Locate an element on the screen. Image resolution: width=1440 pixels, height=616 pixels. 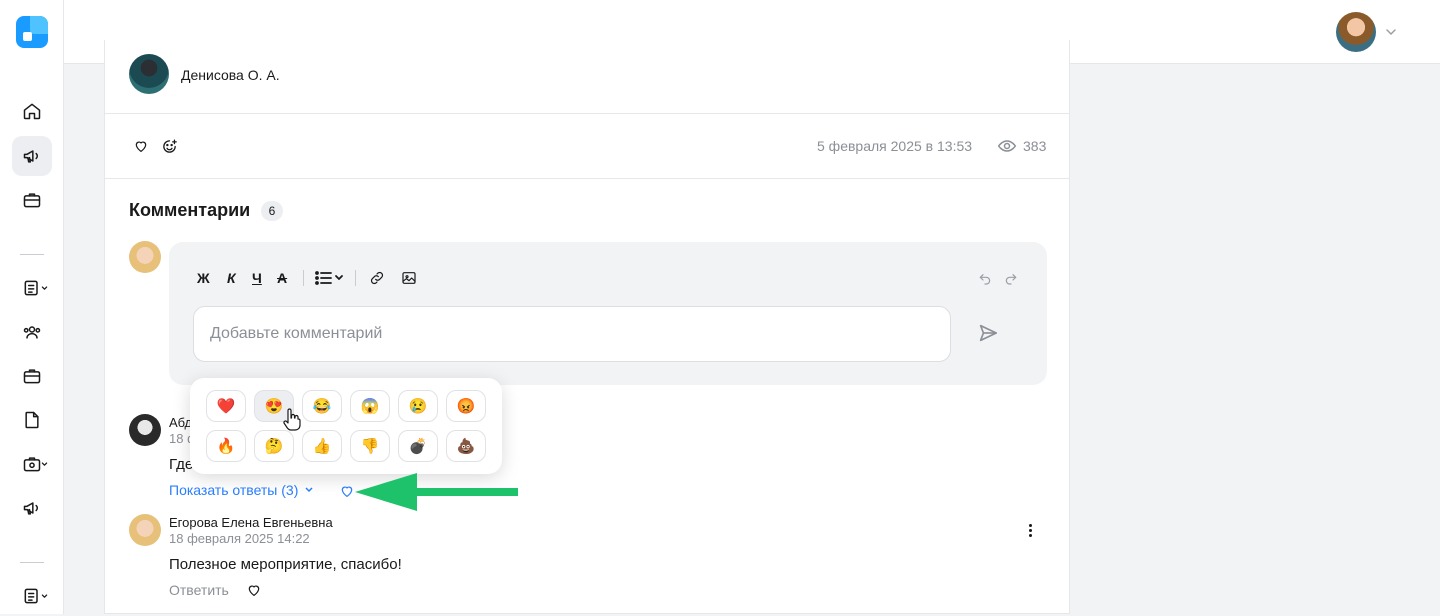
undo-button is located at coordinates (985, 279).